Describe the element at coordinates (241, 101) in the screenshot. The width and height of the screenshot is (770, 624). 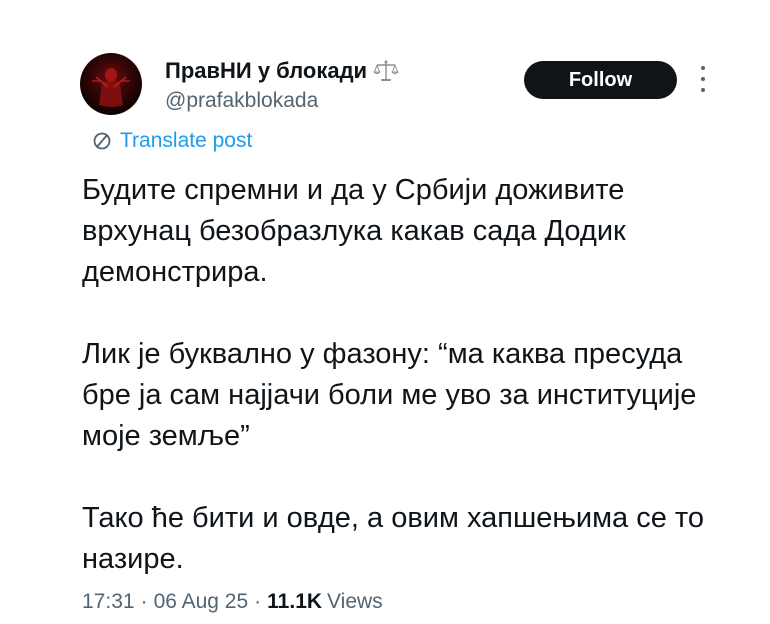
I see `author-handle: @prafakblokada` at that location.